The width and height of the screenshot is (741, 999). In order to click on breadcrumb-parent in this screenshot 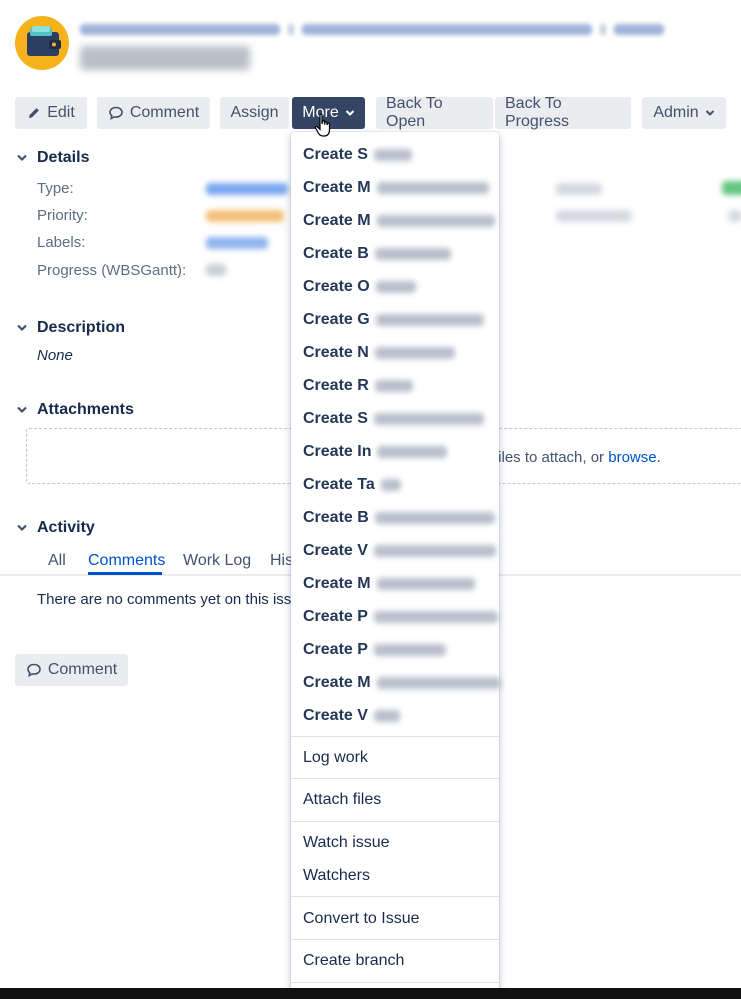, I will do `click(447, 29)`.